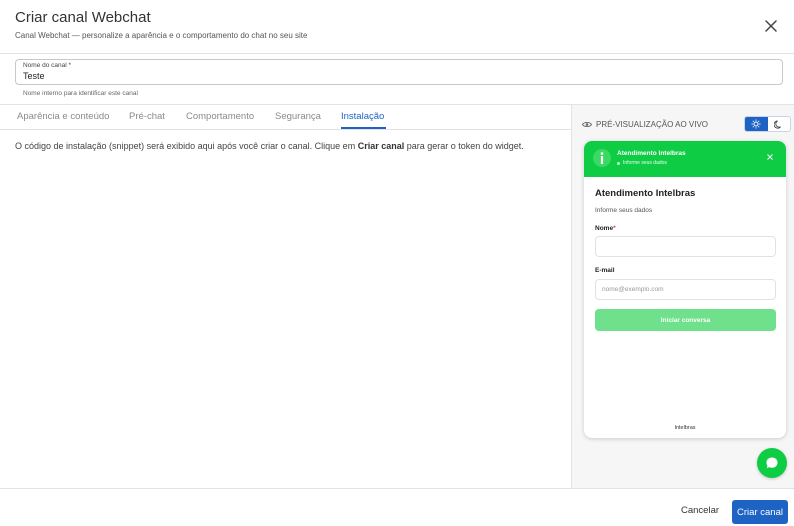  What do you see at coordinates (220, 116) in the screenshot?
I see `tab-comportamento: Comportamento` at bounding box center [220, 116].